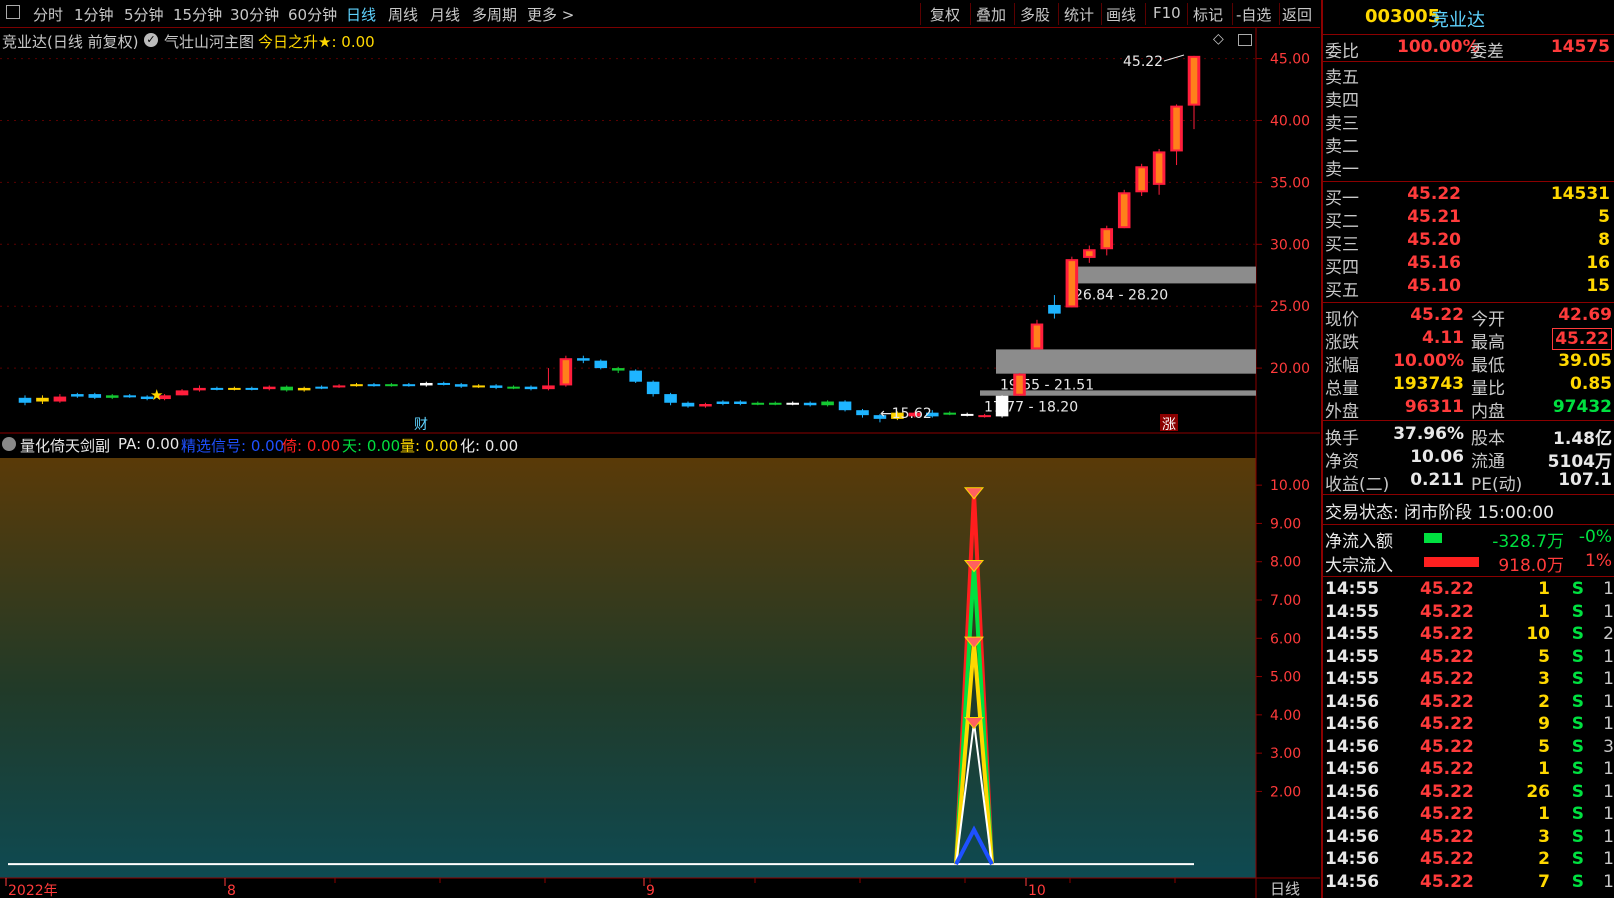  Describe the element at coordinates (1169, 425) in the screenshot. I see `limit-up-marker: 涨` at that location.